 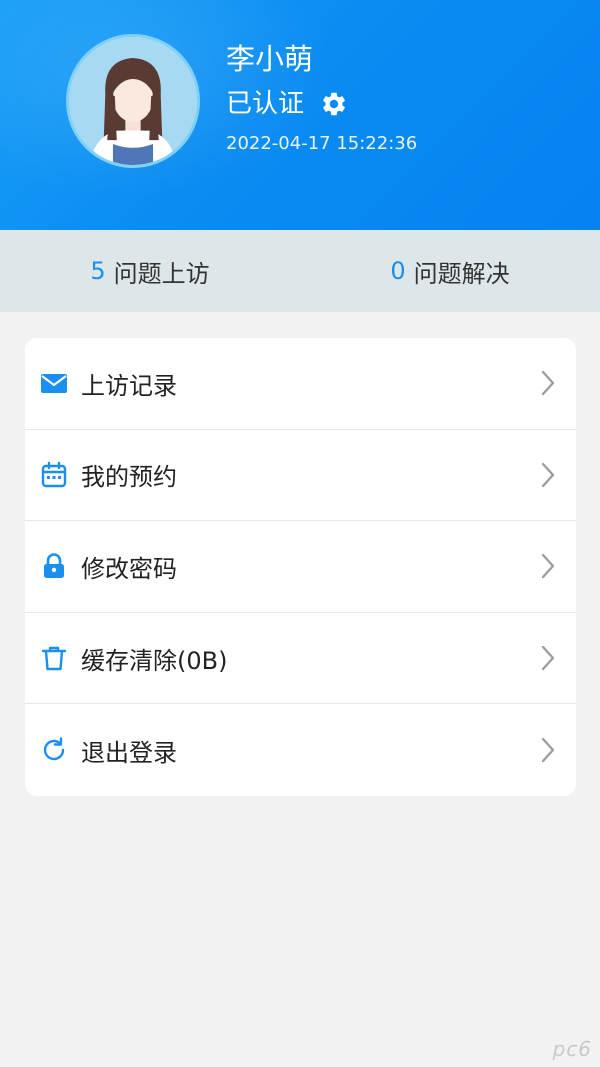 I want to click on stat-petitions-label: 问题上访, so click(x=161, y=273).